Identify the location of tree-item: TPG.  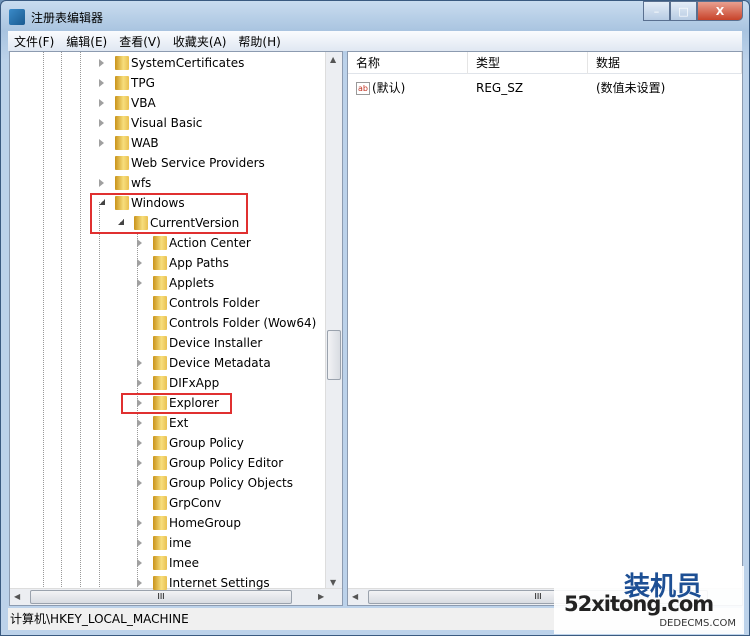
(167, 83).